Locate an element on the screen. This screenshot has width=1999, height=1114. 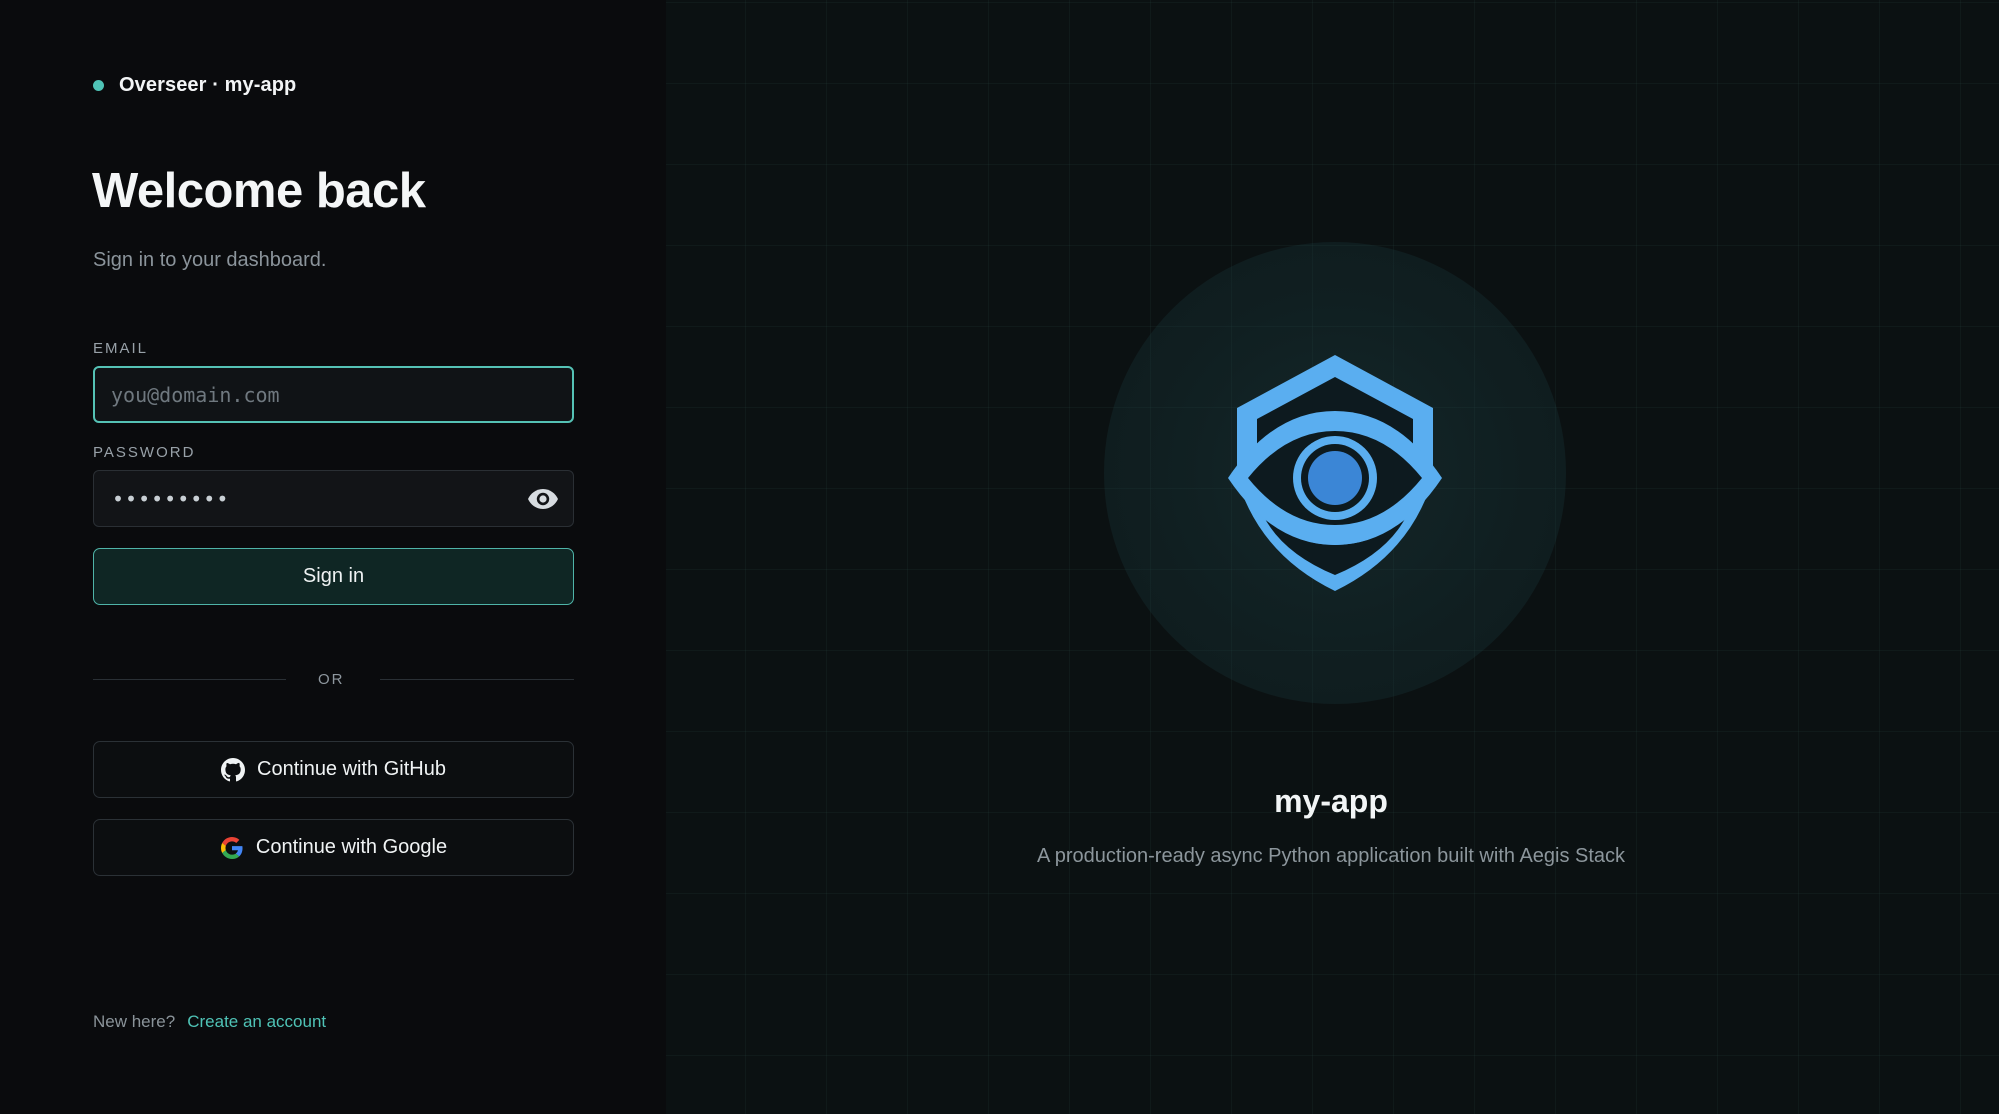
page-title: Welcome back is located at coordinates (259, 191).